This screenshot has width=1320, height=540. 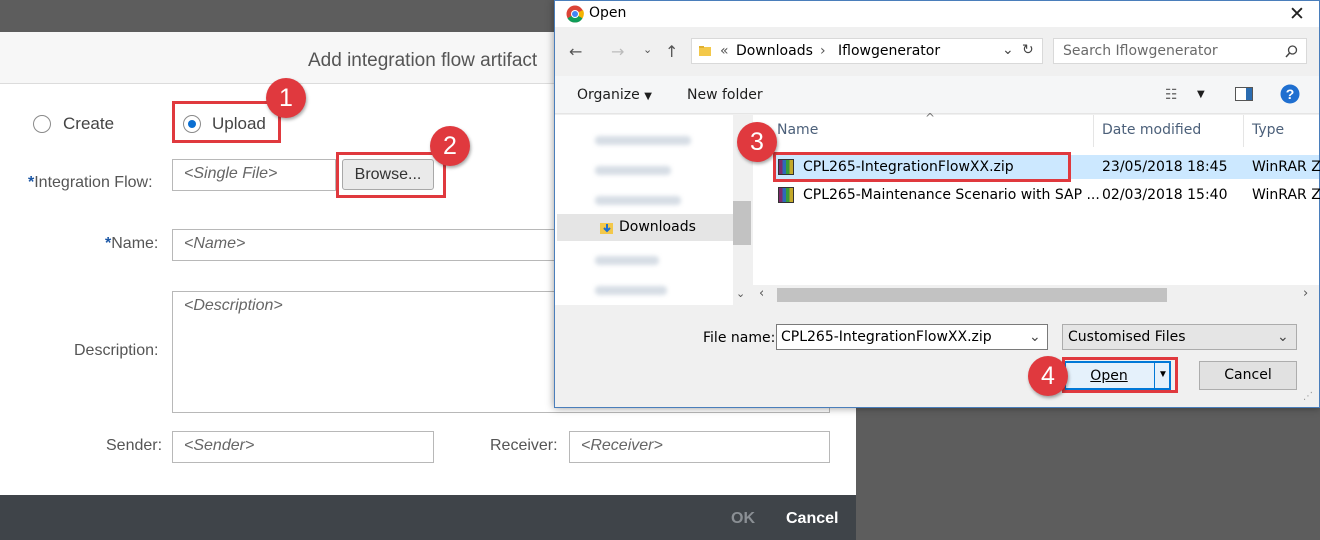 What do you see at coordinates (608, 13) in the screenshot?
I see `open-dialog-title: Open` at bounding box center [608, 13].